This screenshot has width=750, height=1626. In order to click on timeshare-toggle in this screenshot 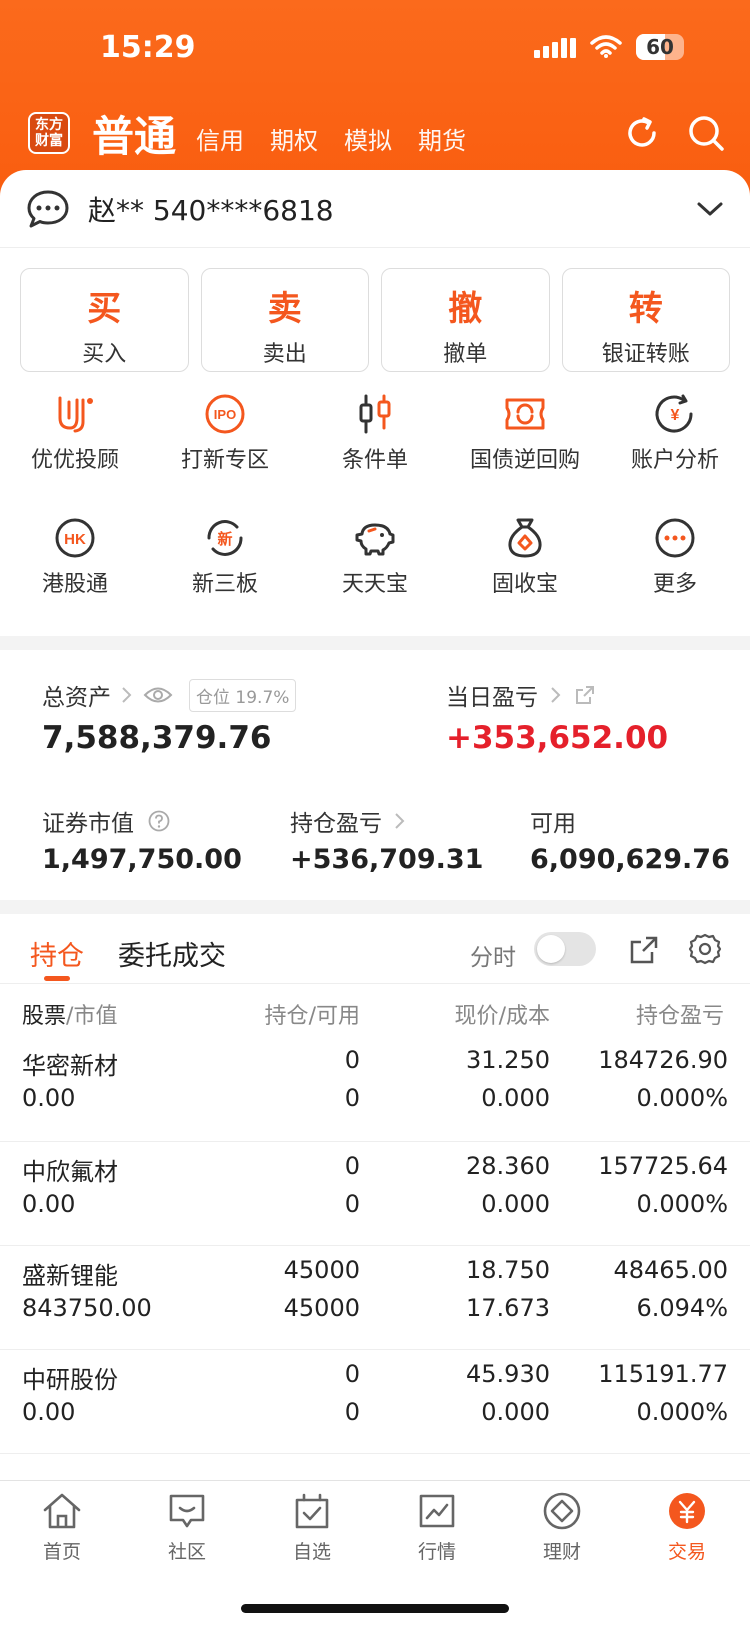, I will do `click(565, 949)`.